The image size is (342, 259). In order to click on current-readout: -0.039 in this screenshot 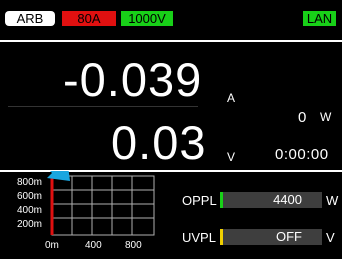, I will do `click(133, 79)`.